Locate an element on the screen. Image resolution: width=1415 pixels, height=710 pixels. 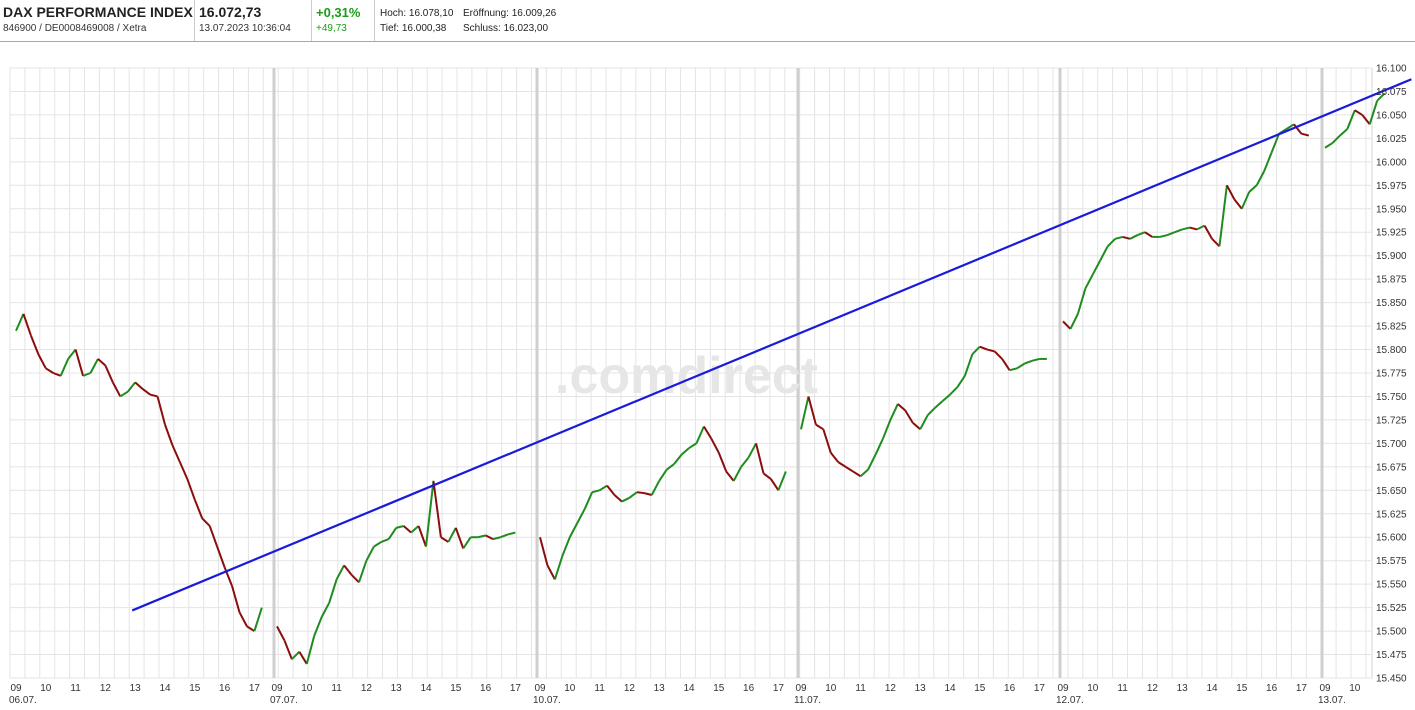
high-price: Hoch: 16.078,10 is located at coordinates (417, 13).